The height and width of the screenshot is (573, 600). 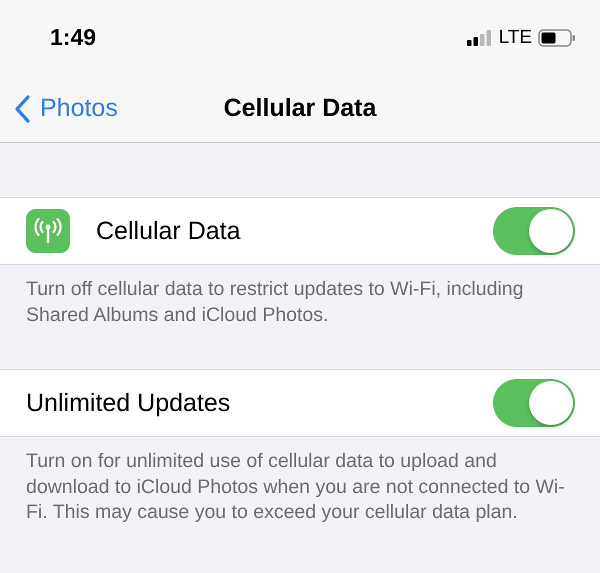 What do you see at coordinates (48, 231) in the screenshot?
I see `antenna-icon` at bounding box center [48, 231].